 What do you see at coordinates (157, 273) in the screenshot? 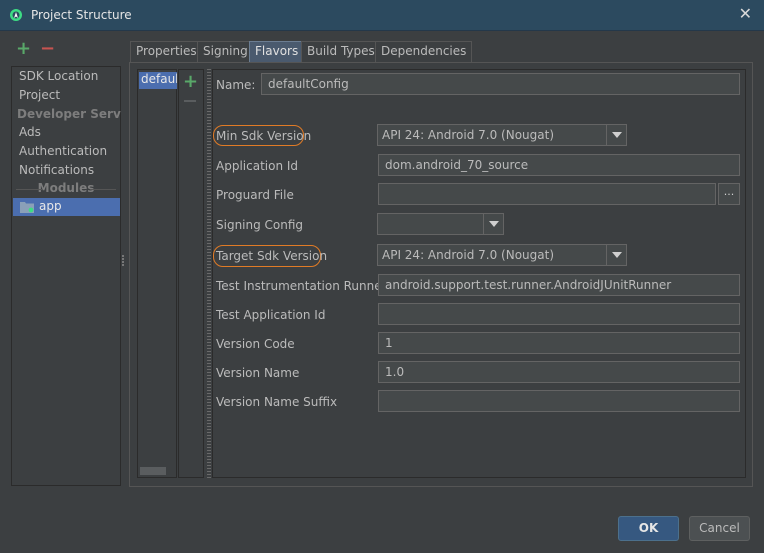
I see `flavor-list: default` at bounding box center [157, 273].